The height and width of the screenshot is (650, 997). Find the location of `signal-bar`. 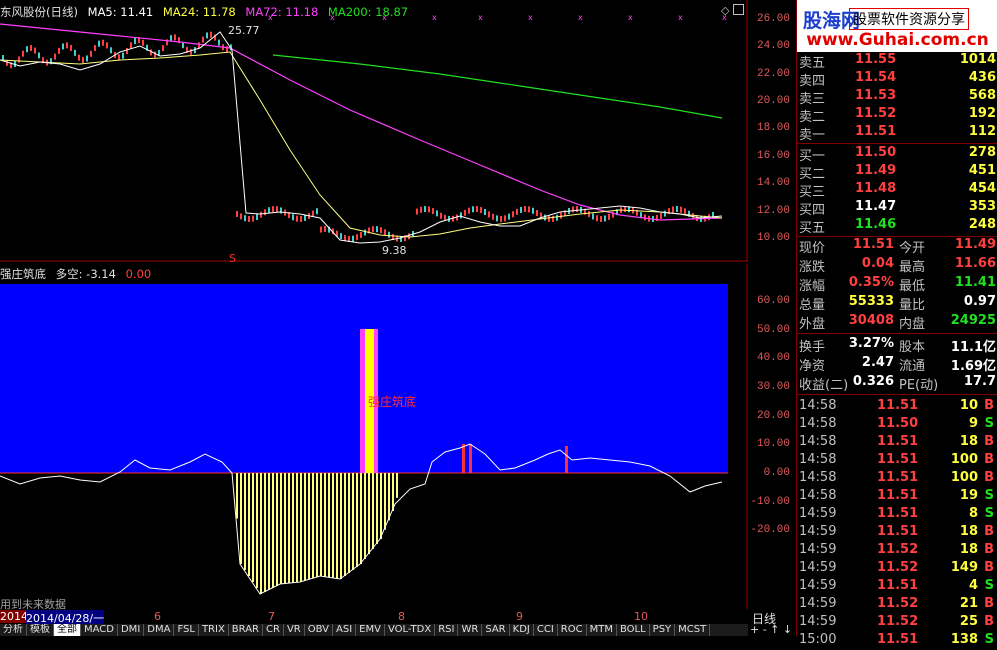

signal-bar is located at coordinates (470, 458).